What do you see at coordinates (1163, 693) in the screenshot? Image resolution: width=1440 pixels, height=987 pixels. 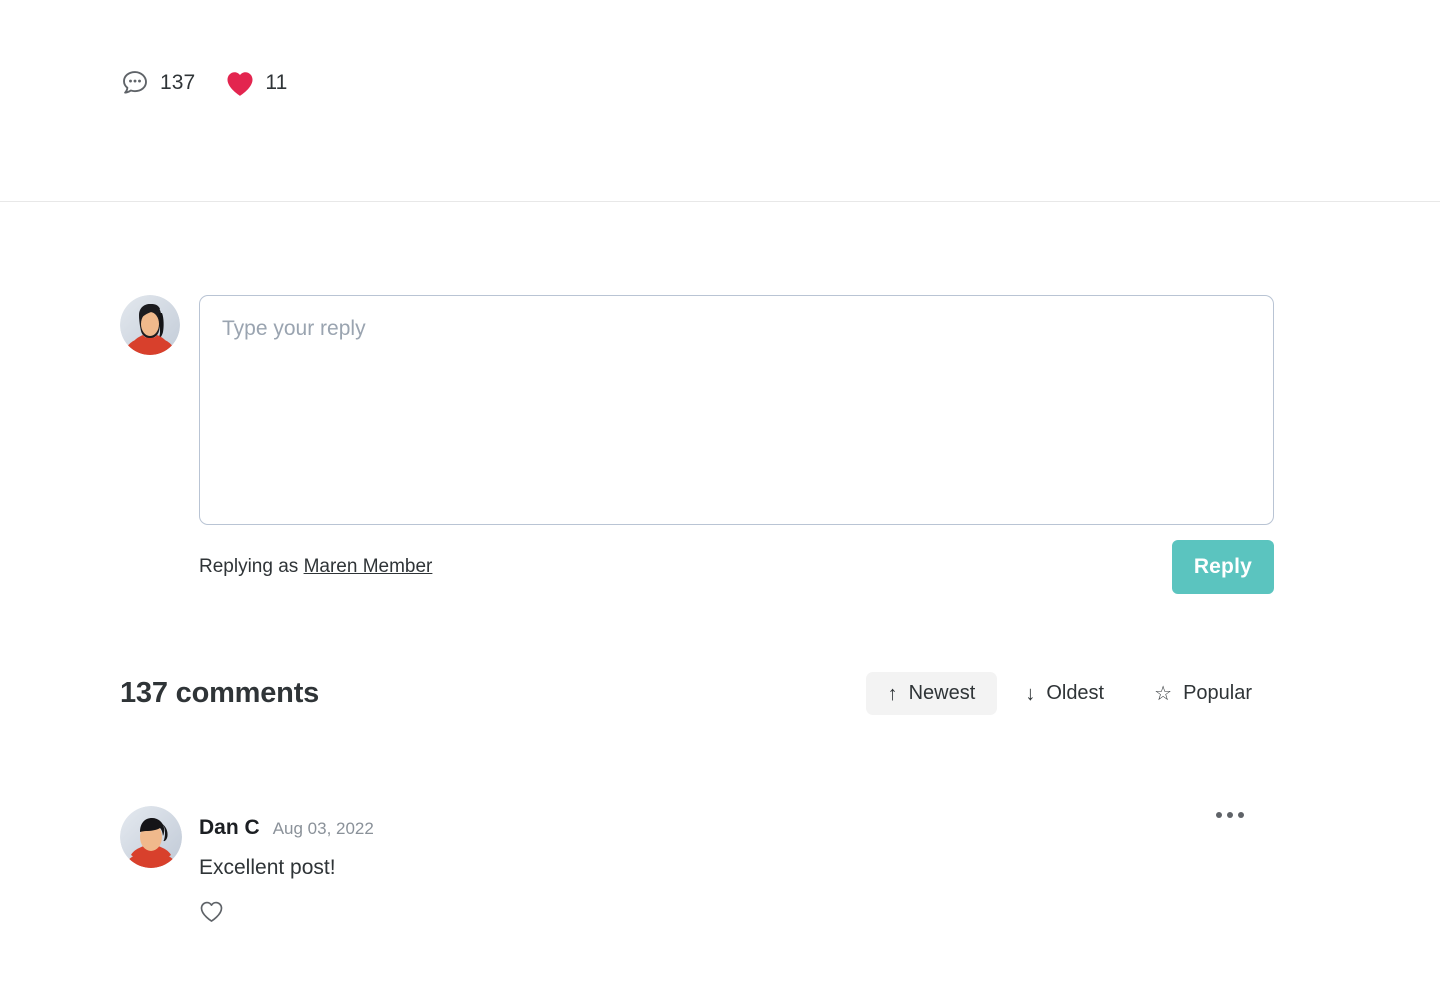 I see `star-outline-icon: ☆` at bounding box center [1163, 693].